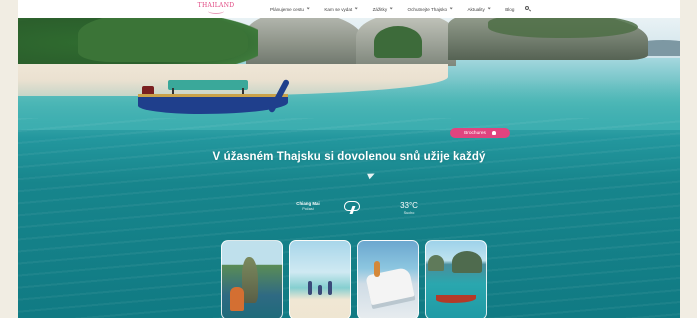  I want to click on weather-condition-label: Počasí, so click(308, 209).